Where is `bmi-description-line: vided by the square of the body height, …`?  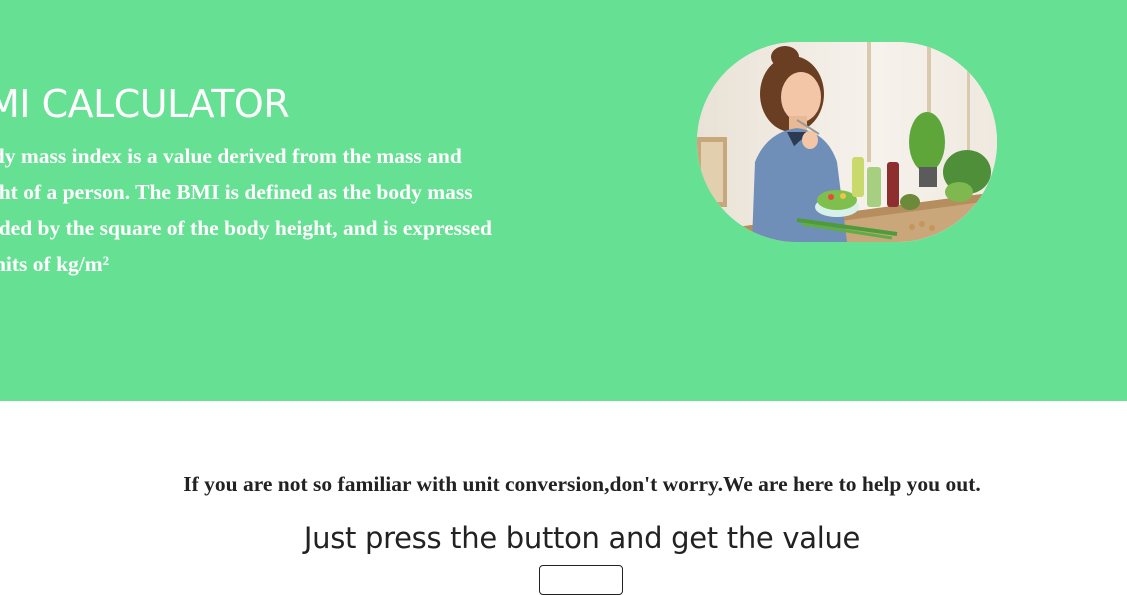 bmi-description-line: vided by the square of the body height, … is located at coordinates (246, 228).